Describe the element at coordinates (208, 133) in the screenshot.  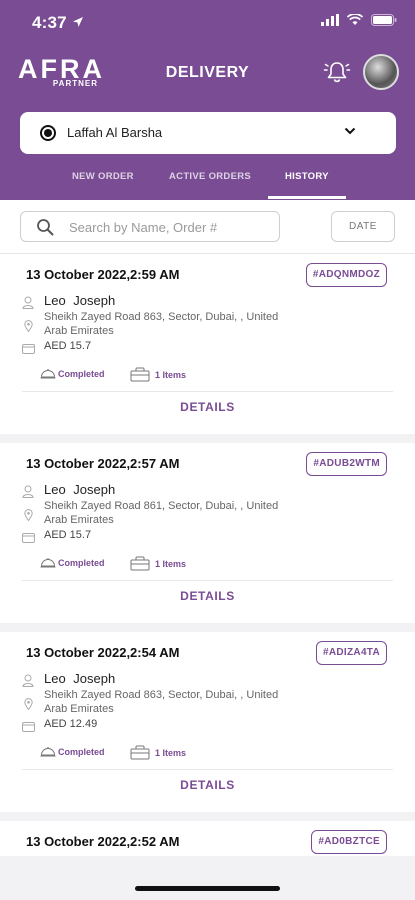
I see `location-selector: Laffah Al Barsha` at that location.